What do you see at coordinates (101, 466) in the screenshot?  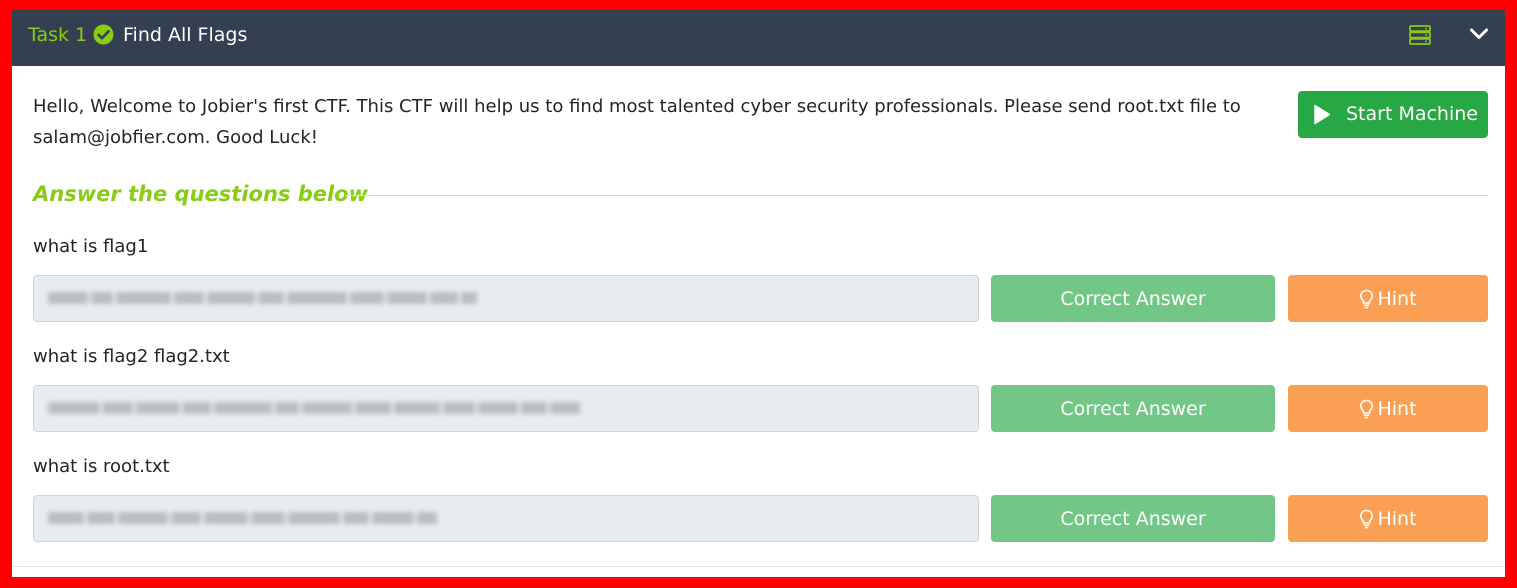 I see `question-label-root: what is root.txt` at bounding box center [101, 466].